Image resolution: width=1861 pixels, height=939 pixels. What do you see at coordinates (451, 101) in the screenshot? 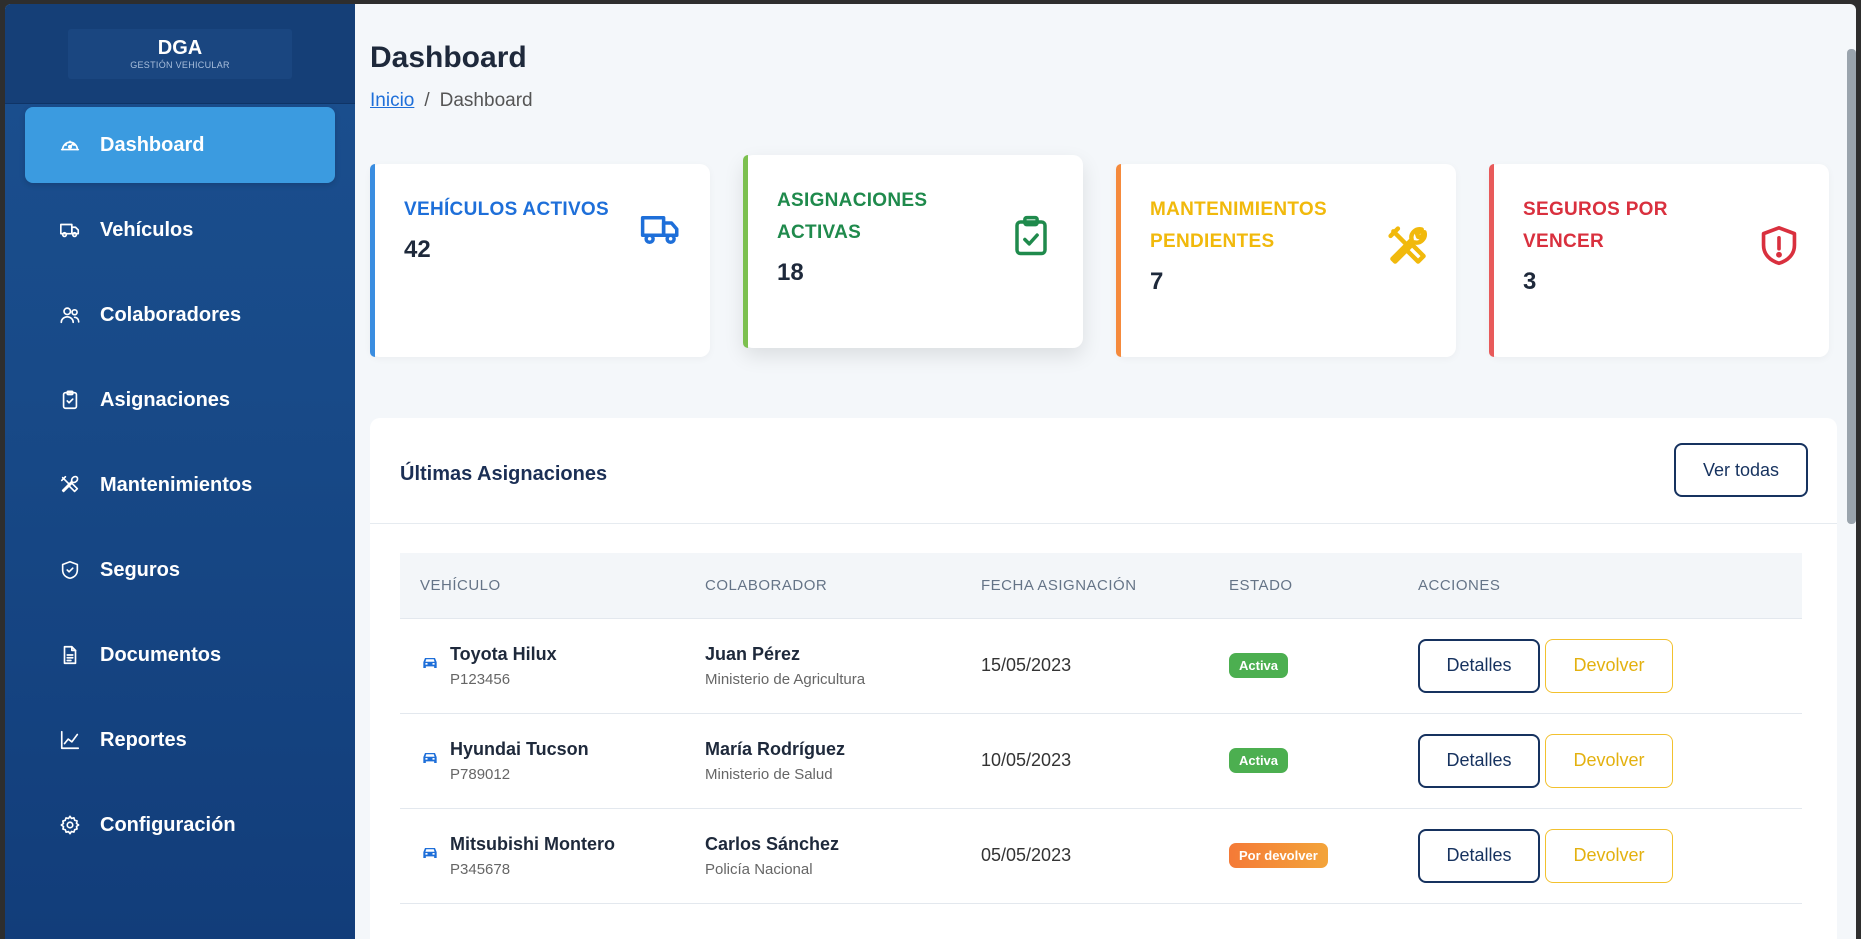
I see `breadcrumb: Inicio / Dashboard` at bounding box center [451, 101].